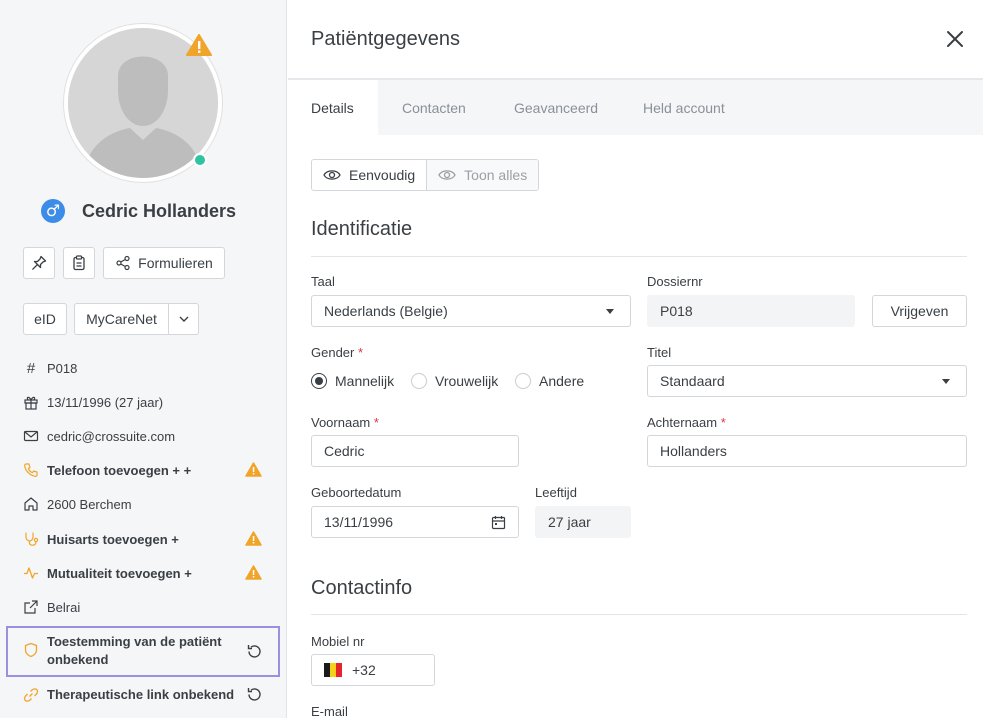  What do you see at coordinates (676, 311) in the screenshot?
I see `dossier-value: P018` at bounding box center [676, 311].